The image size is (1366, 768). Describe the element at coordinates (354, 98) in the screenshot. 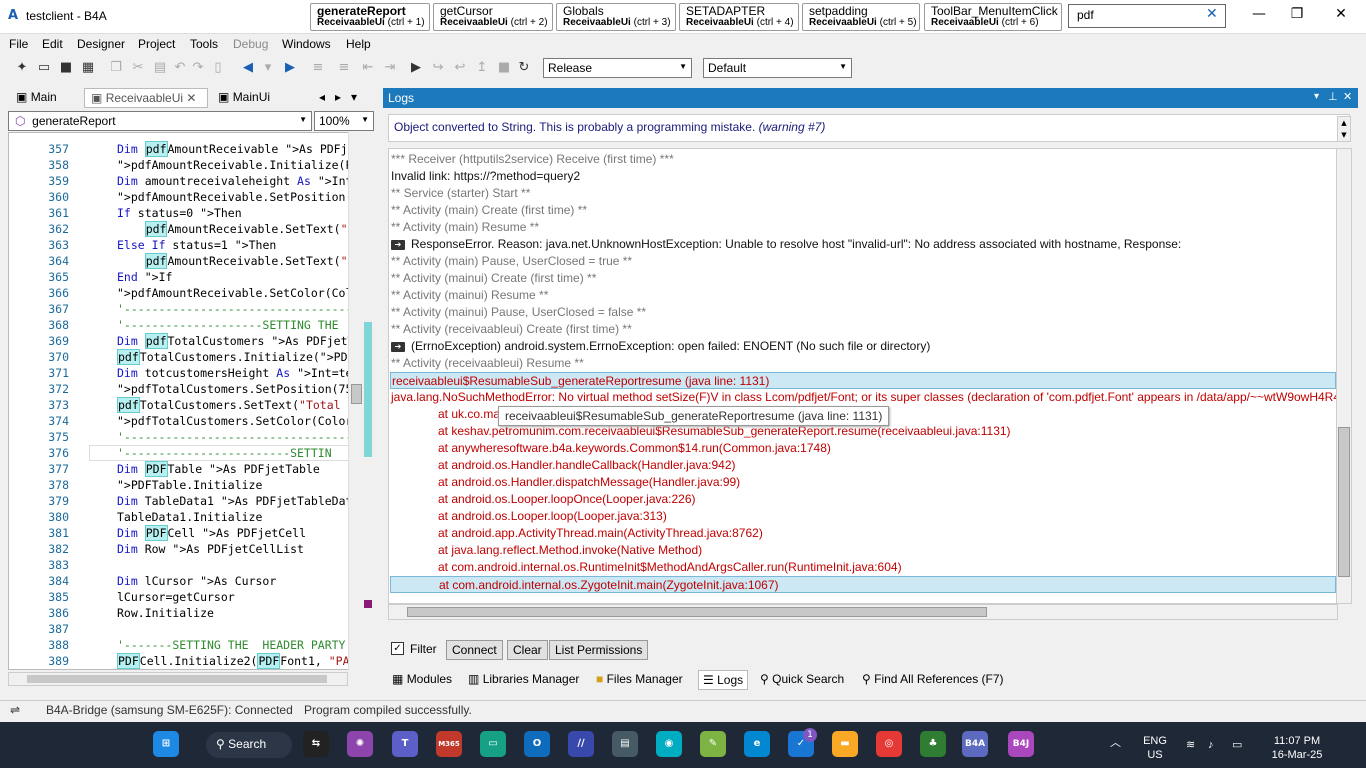

I see `tab-list-icon: ▾` at that location.